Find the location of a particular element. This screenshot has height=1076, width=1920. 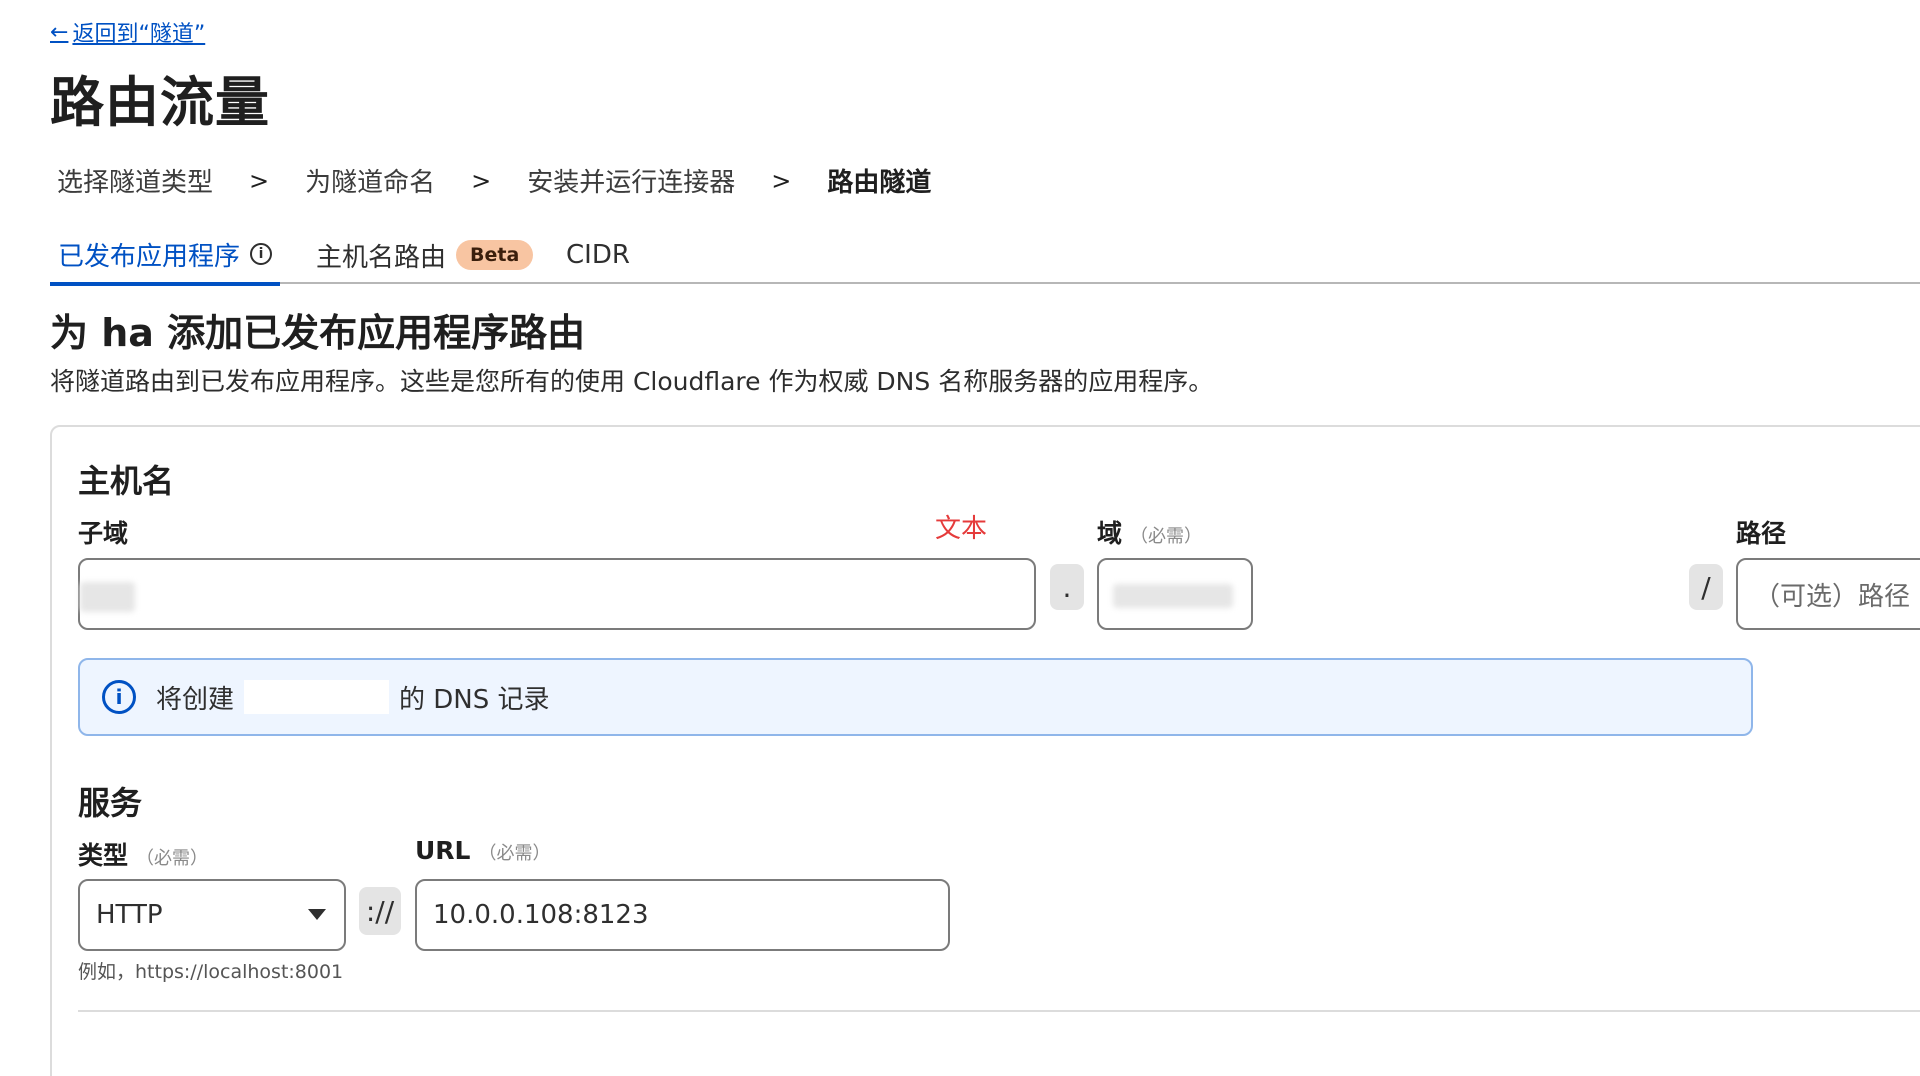

path-label: 路径 is located at coordinates (1761, 533).